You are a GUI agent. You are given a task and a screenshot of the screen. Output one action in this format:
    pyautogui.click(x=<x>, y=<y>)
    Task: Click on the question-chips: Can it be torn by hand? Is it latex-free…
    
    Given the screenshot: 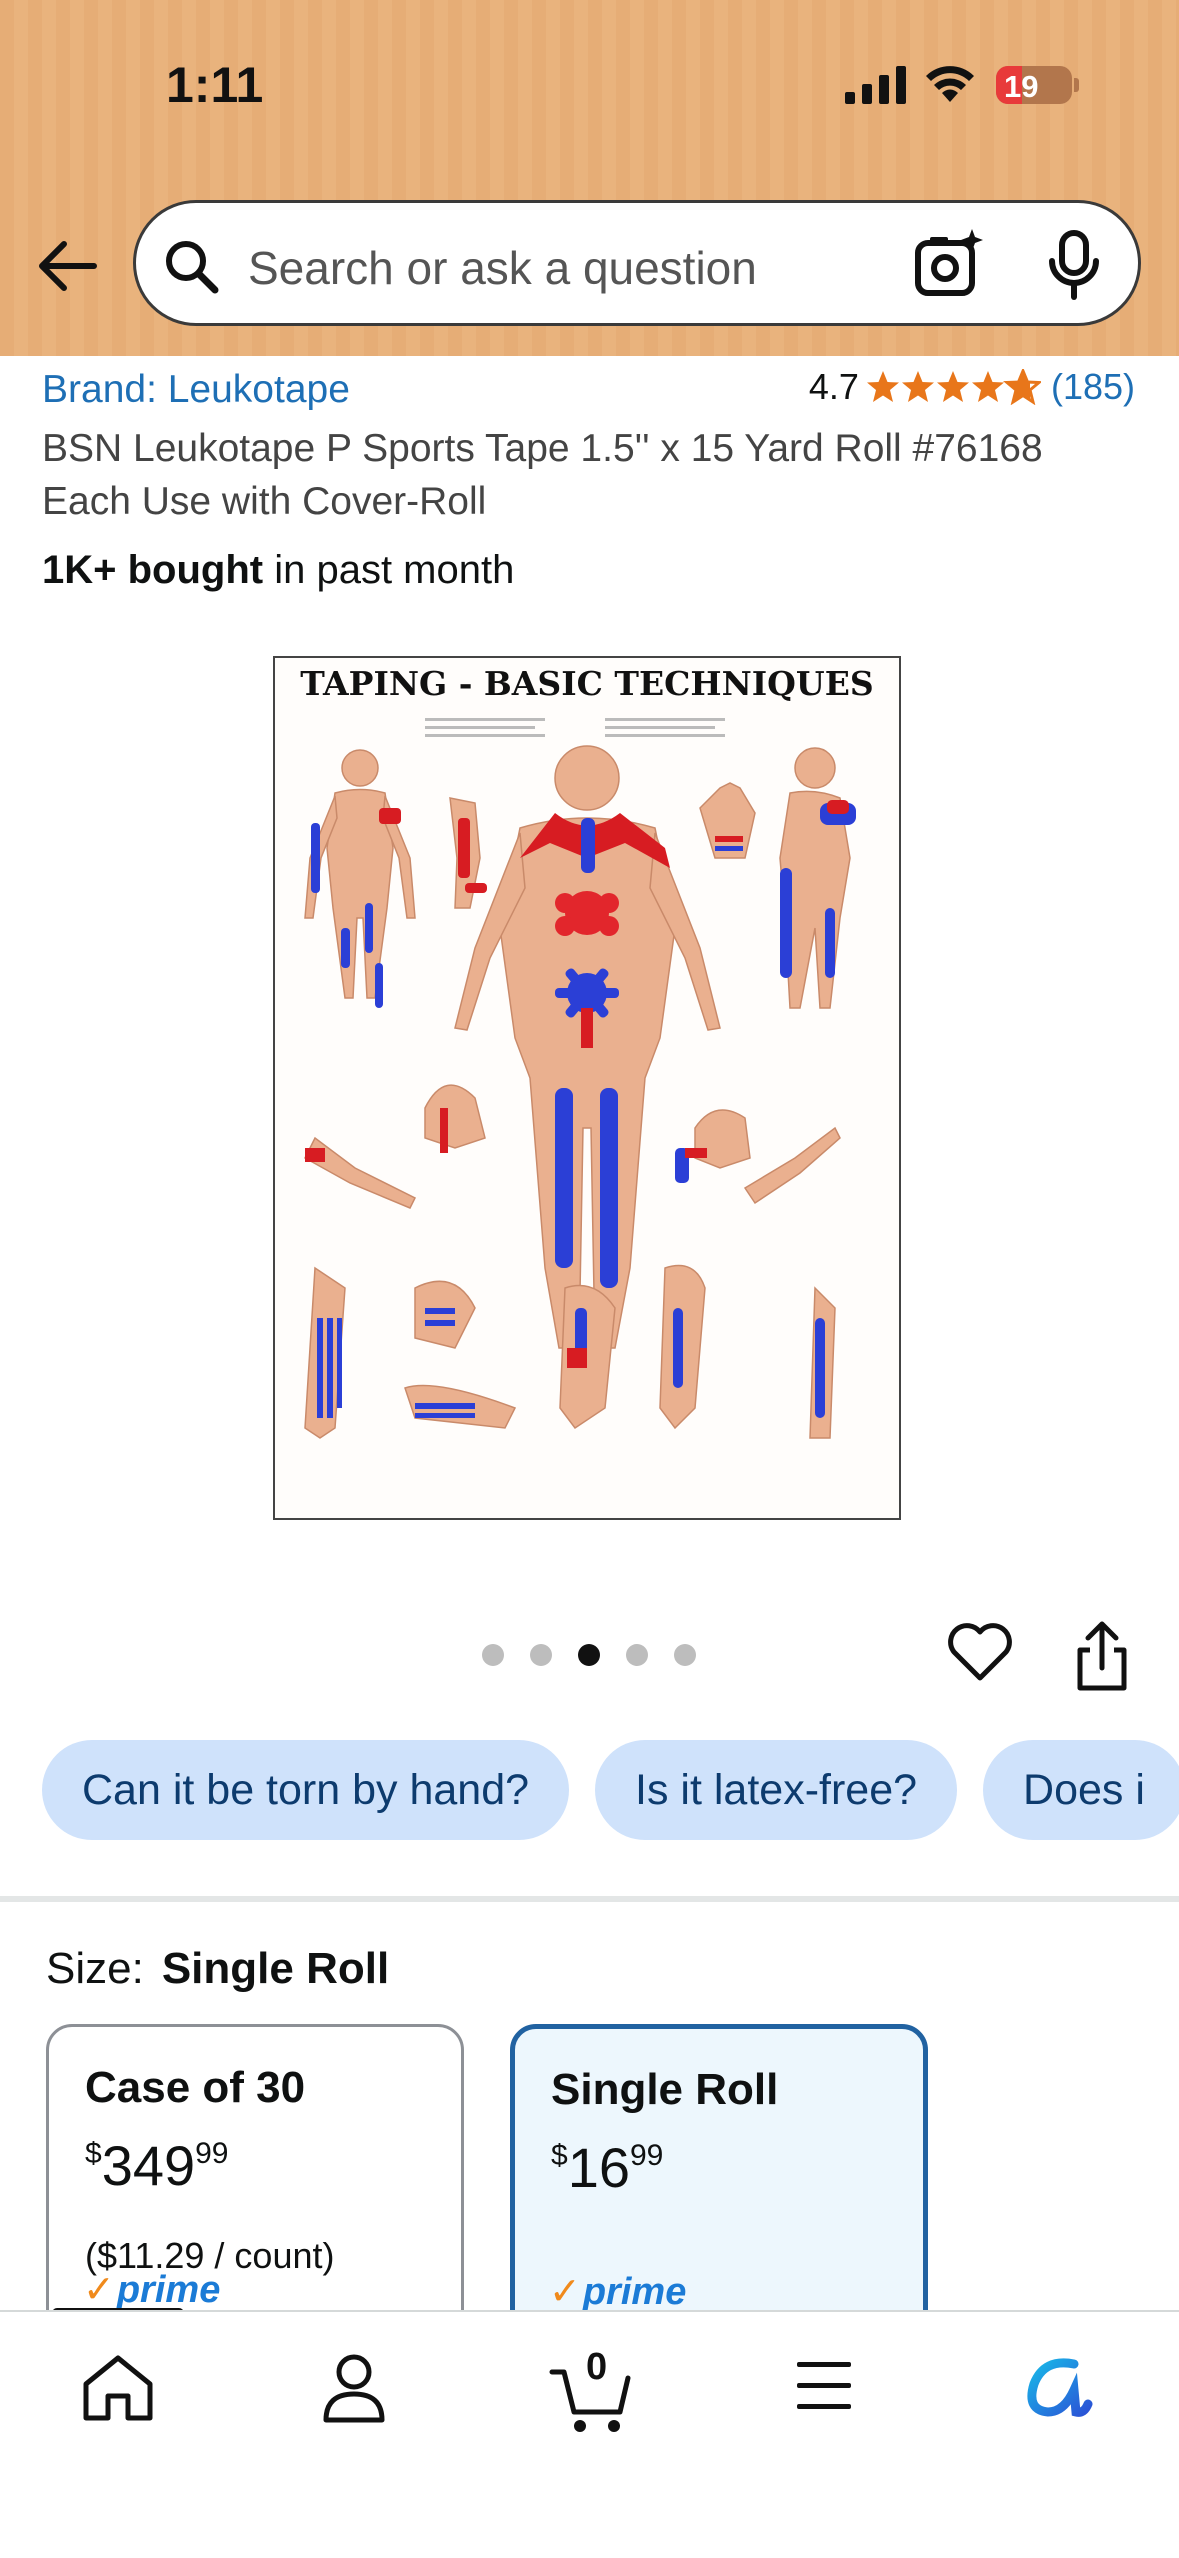 What is the action you would take?
    pyautogui.click(x=610, y=1790)
    